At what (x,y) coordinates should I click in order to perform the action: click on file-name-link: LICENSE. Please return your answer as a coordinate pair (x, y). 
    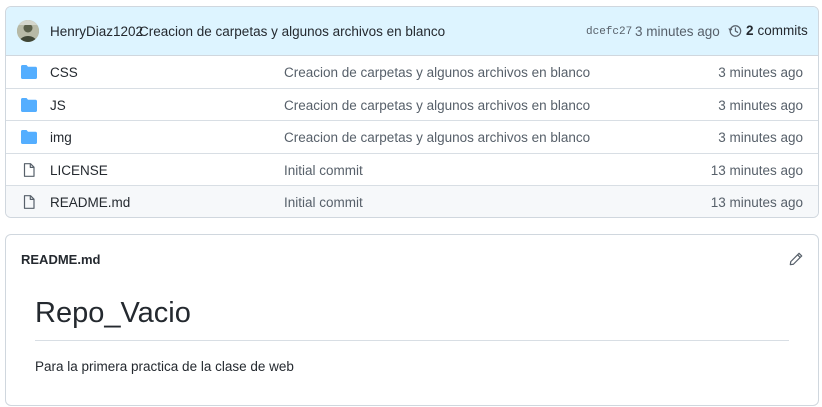
    Looking at the image, I should click on (79, 170).